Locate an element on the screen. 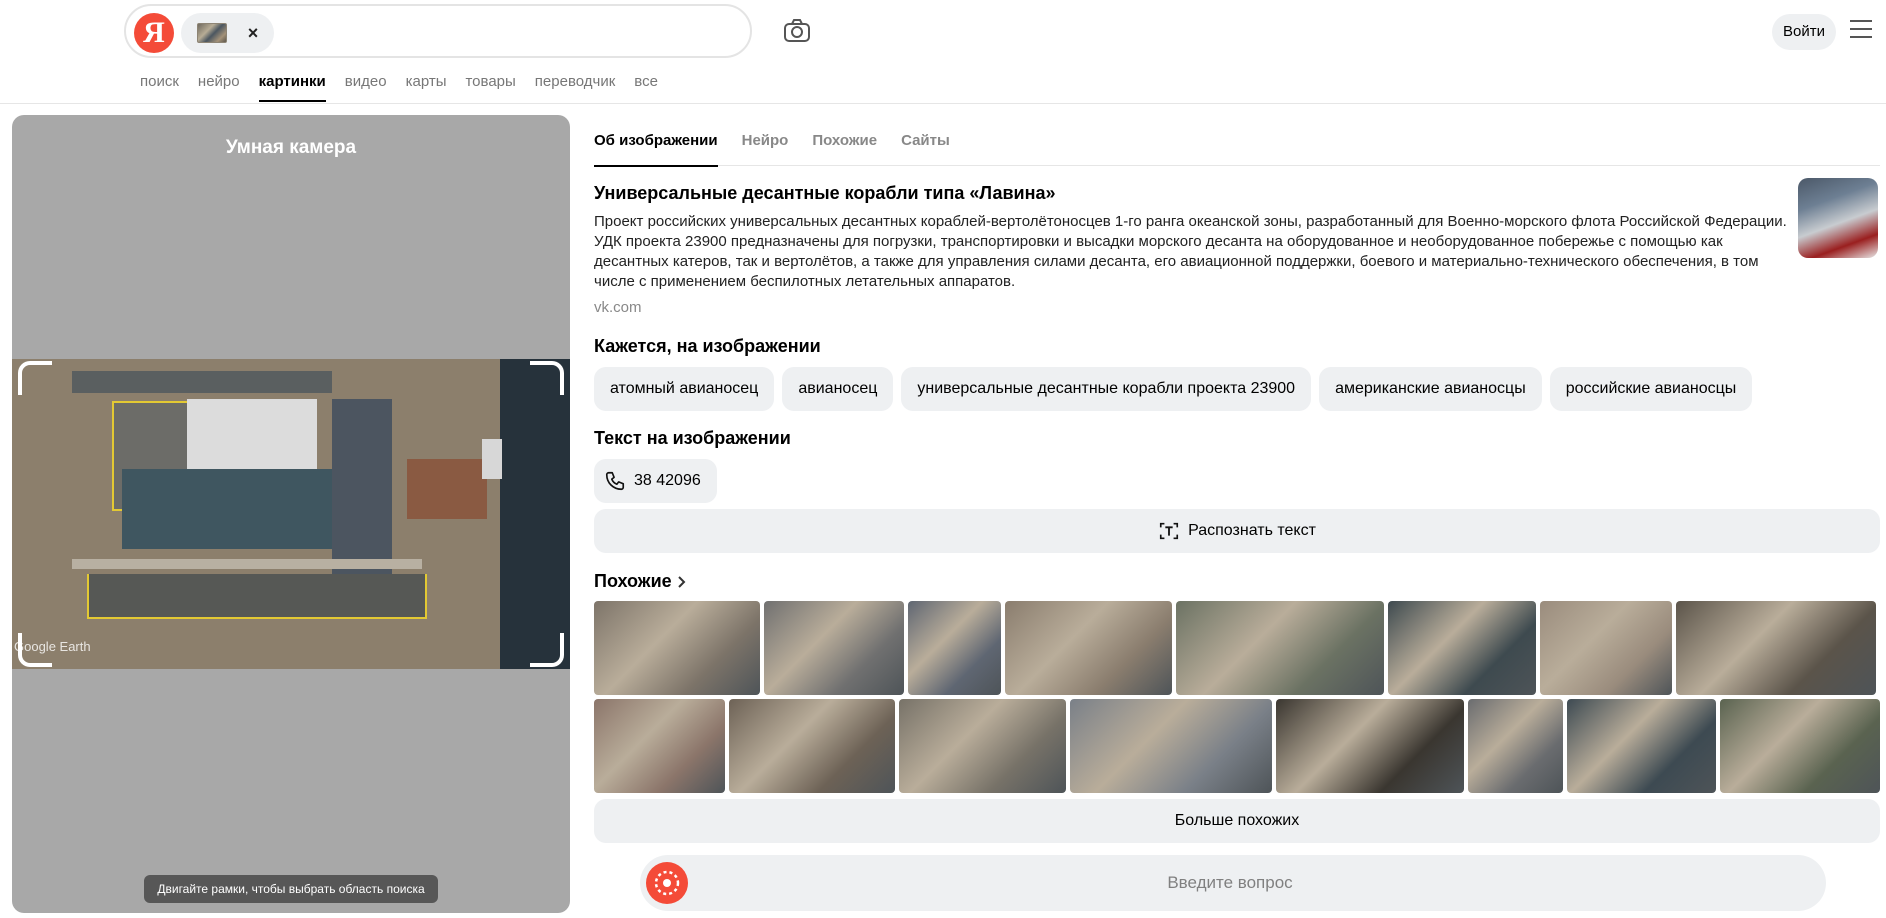  tag-item: американские авианосцы is located at coordinates (1430, 389).